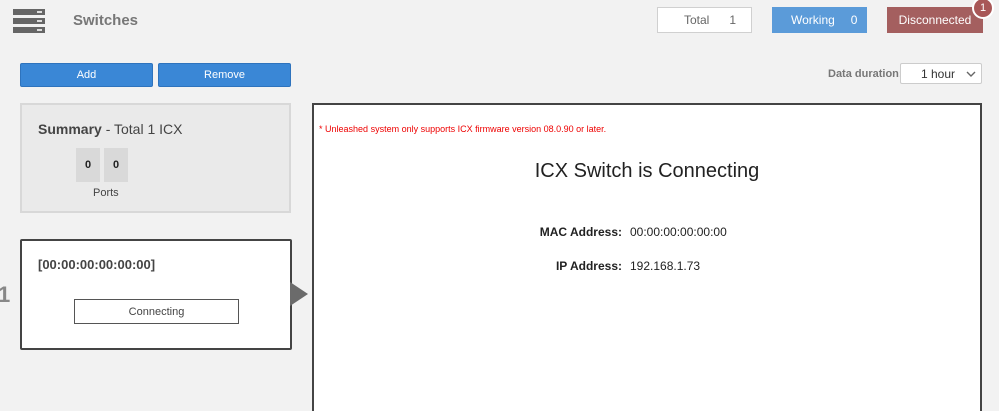 The image size is (999, 411). Describe the element at coordinates (224, 75) in the screenshot. I see `remove-button: Remove` at that location.